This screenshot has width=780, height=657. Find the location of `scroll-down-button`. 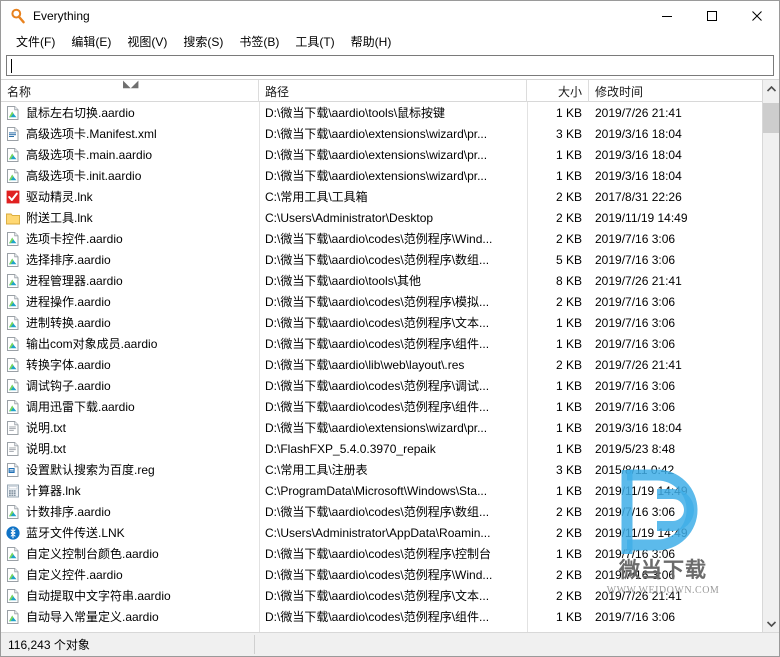

scroll-down-button is located at coordinates (771, 623).